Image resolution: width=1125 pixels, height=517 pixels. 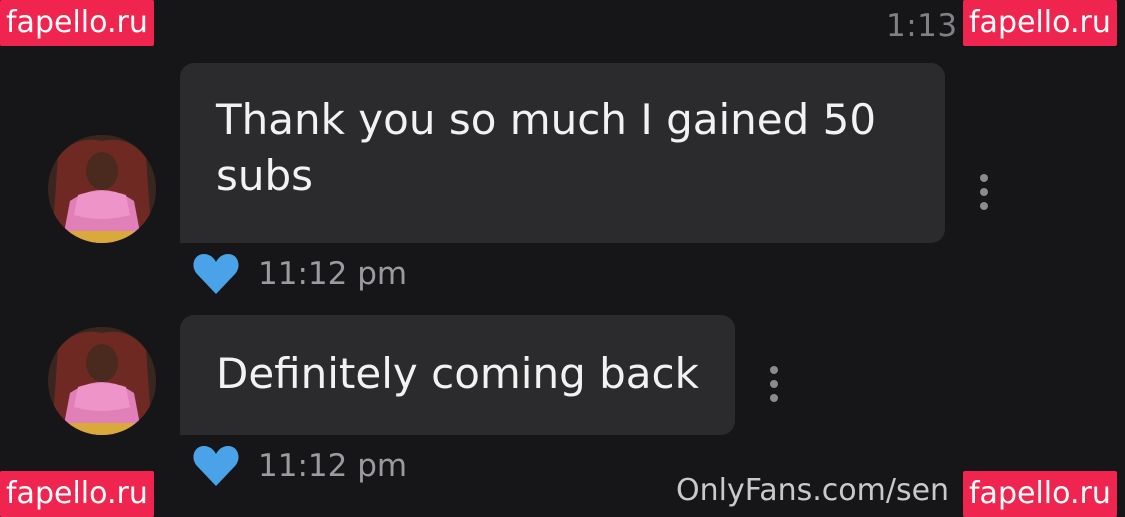 What do you see at coordinates (1040, 23) in the screenshot?
I see `watermark-top-right: fapello.ru` at bounding box center [1040, 23].